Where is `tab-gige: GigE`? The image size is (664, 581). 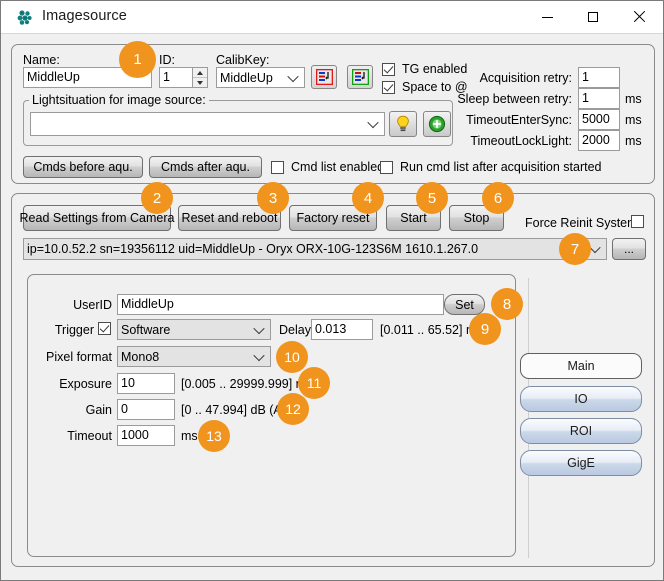
tab-gige: GigE is located at coordinates (581, 463).